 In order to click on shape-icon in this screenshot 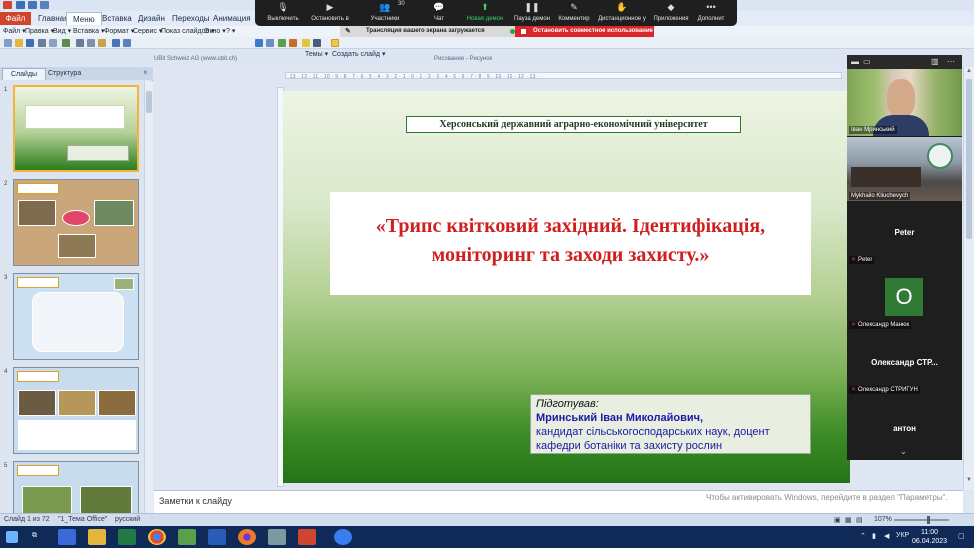, I will do `click(293, 43)`.